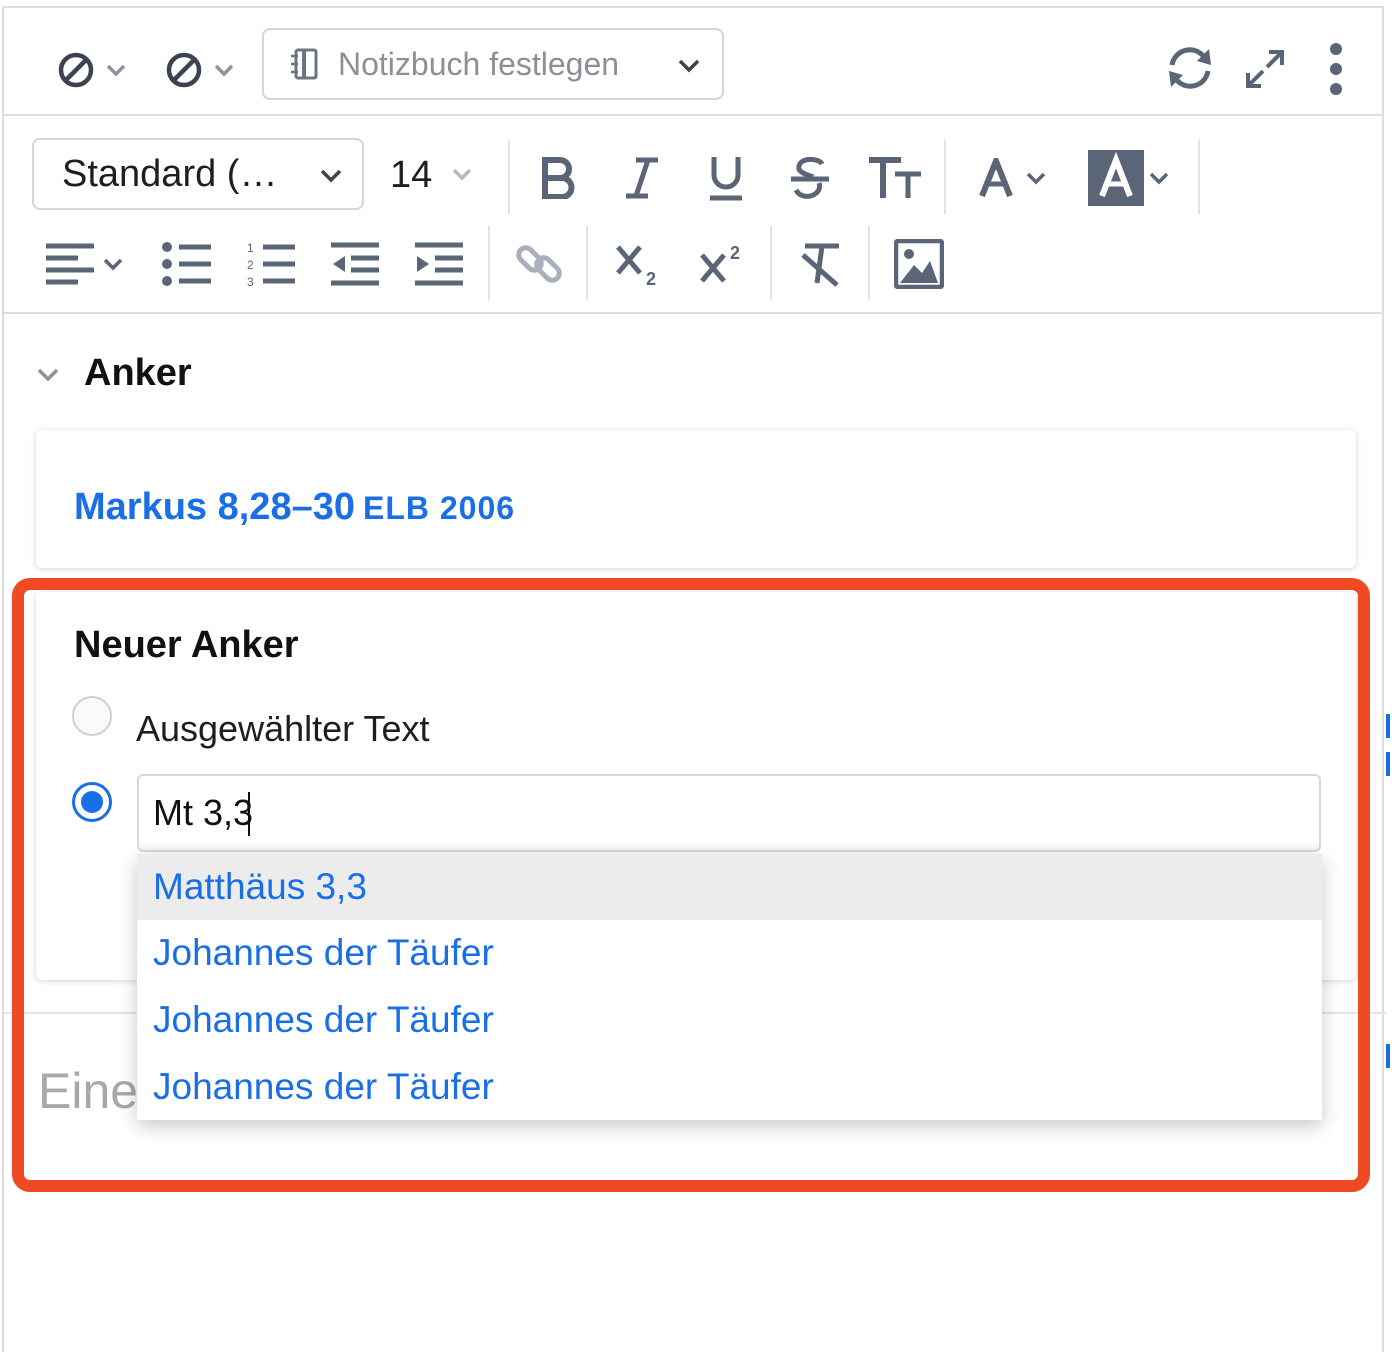 The height and width of the screenshot is (1352, 1392). I want to click on strikethrough-icon, so click(810, 177).